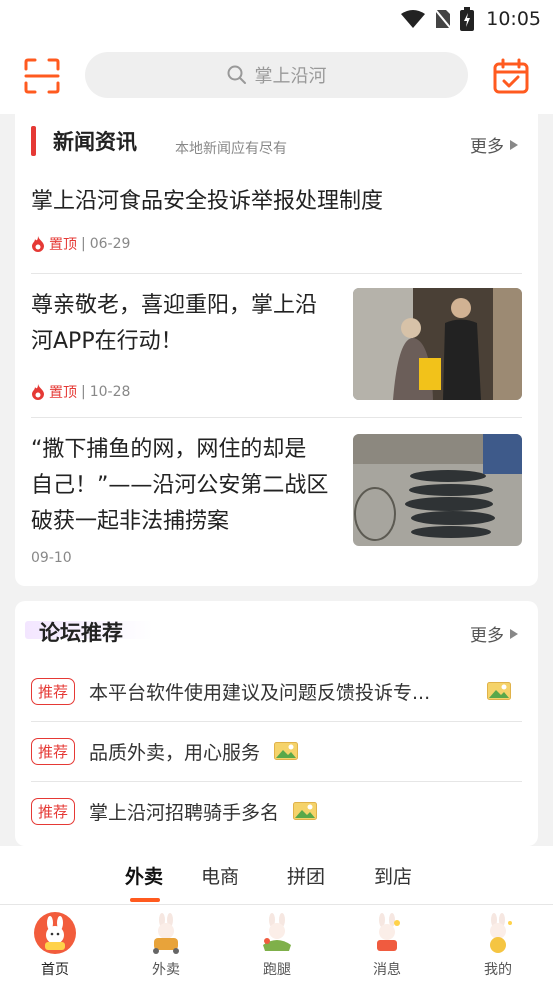  I want to click on news-item: 尊亲敬老，喜迎重阳，掌上沿 河APP在行动！ 置顶 | 10-28, so click(276, 345).